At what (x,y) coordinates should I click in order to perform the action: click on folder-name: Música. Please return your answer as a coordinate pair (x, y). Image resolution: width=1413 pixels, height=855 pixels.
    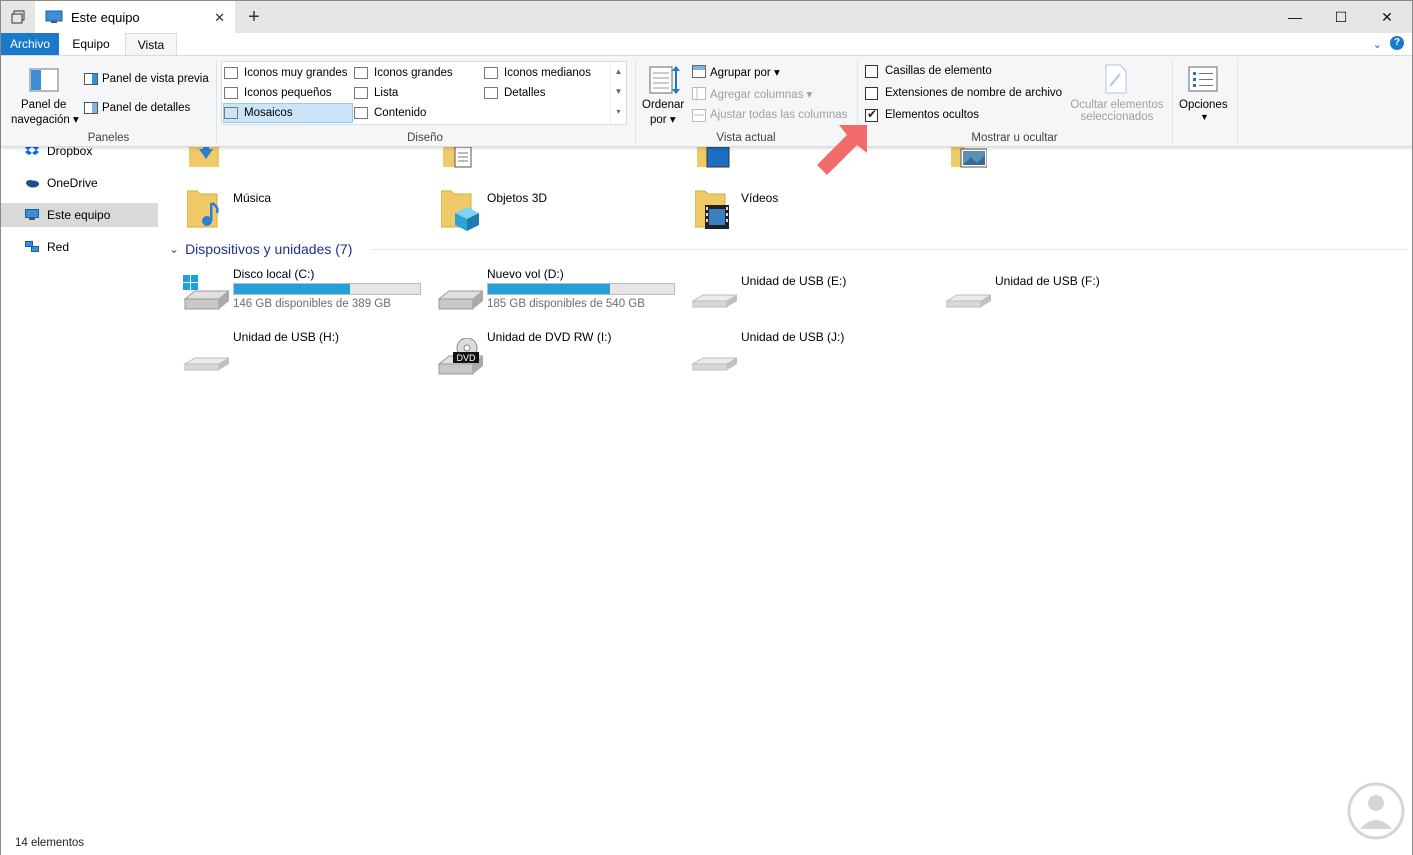
    Looking at the image, I should click on (252, 198).